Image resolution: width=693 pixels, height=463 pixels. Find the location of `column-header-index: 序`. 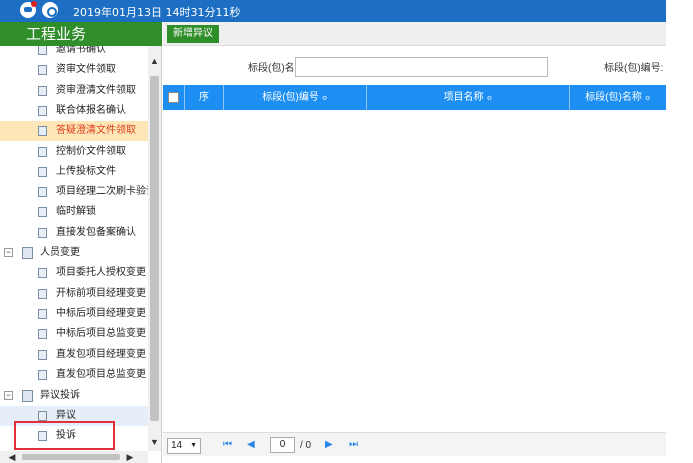

column-header-index: 序 is located at coordinates (204, 97).